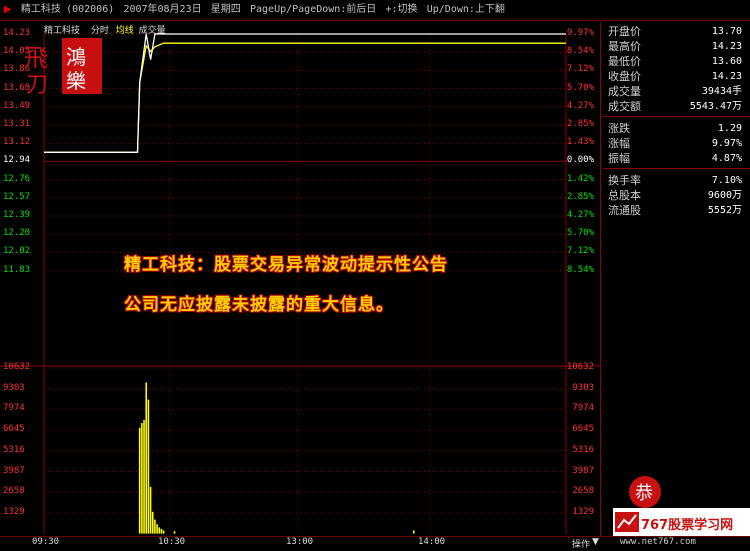 This screenshot has width=750, height=551. I want to click on updown-hint: Up/Down:上下翻, so click(465, 9).